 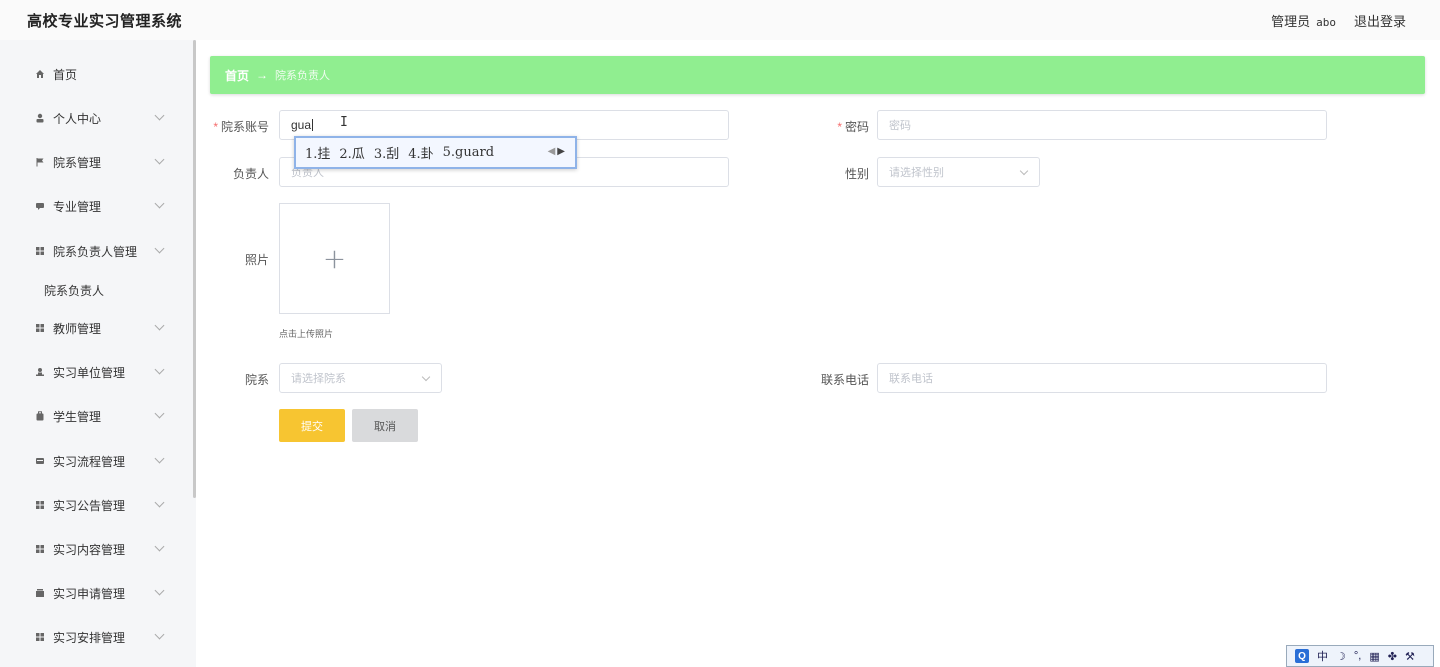 I want to click on photo-upload: +, so click(x=334, y=258).